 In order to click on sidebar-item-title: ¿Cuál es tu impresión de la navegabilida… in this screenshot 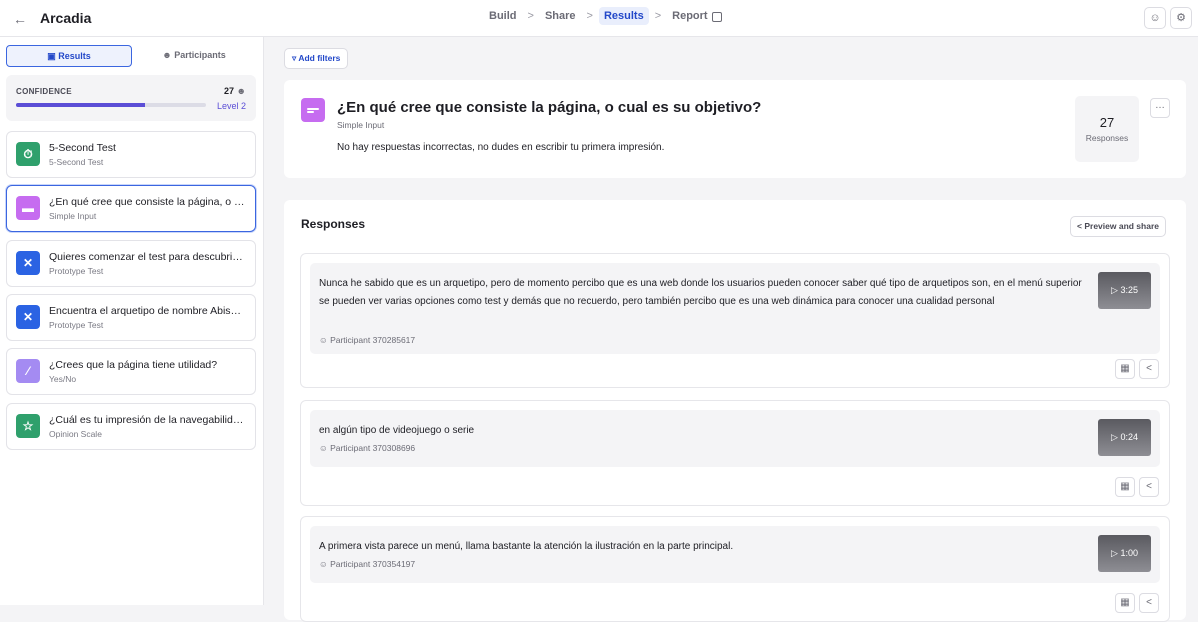, I will do `click(147, 420)`.